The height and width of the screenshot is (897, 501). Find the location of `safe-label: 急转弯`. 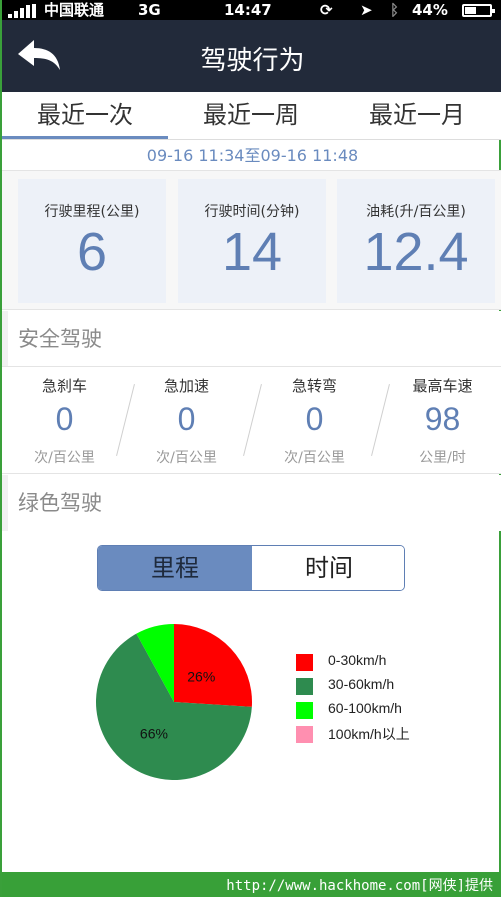

safe-label: 急转弯 is located at coordinates (314, 386).